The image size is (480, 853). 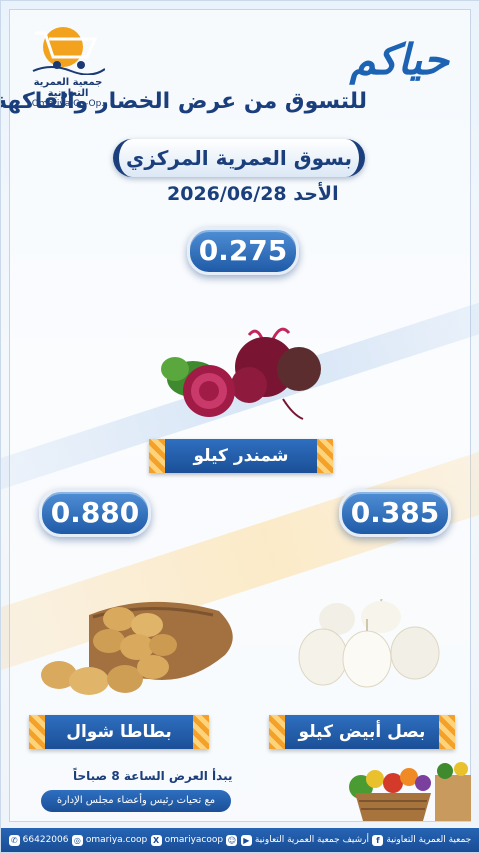 What do you see at coordinates (194, 840) in the screenshot?
I see `social-text: omariyacoop` at bounding box center [194, 840].